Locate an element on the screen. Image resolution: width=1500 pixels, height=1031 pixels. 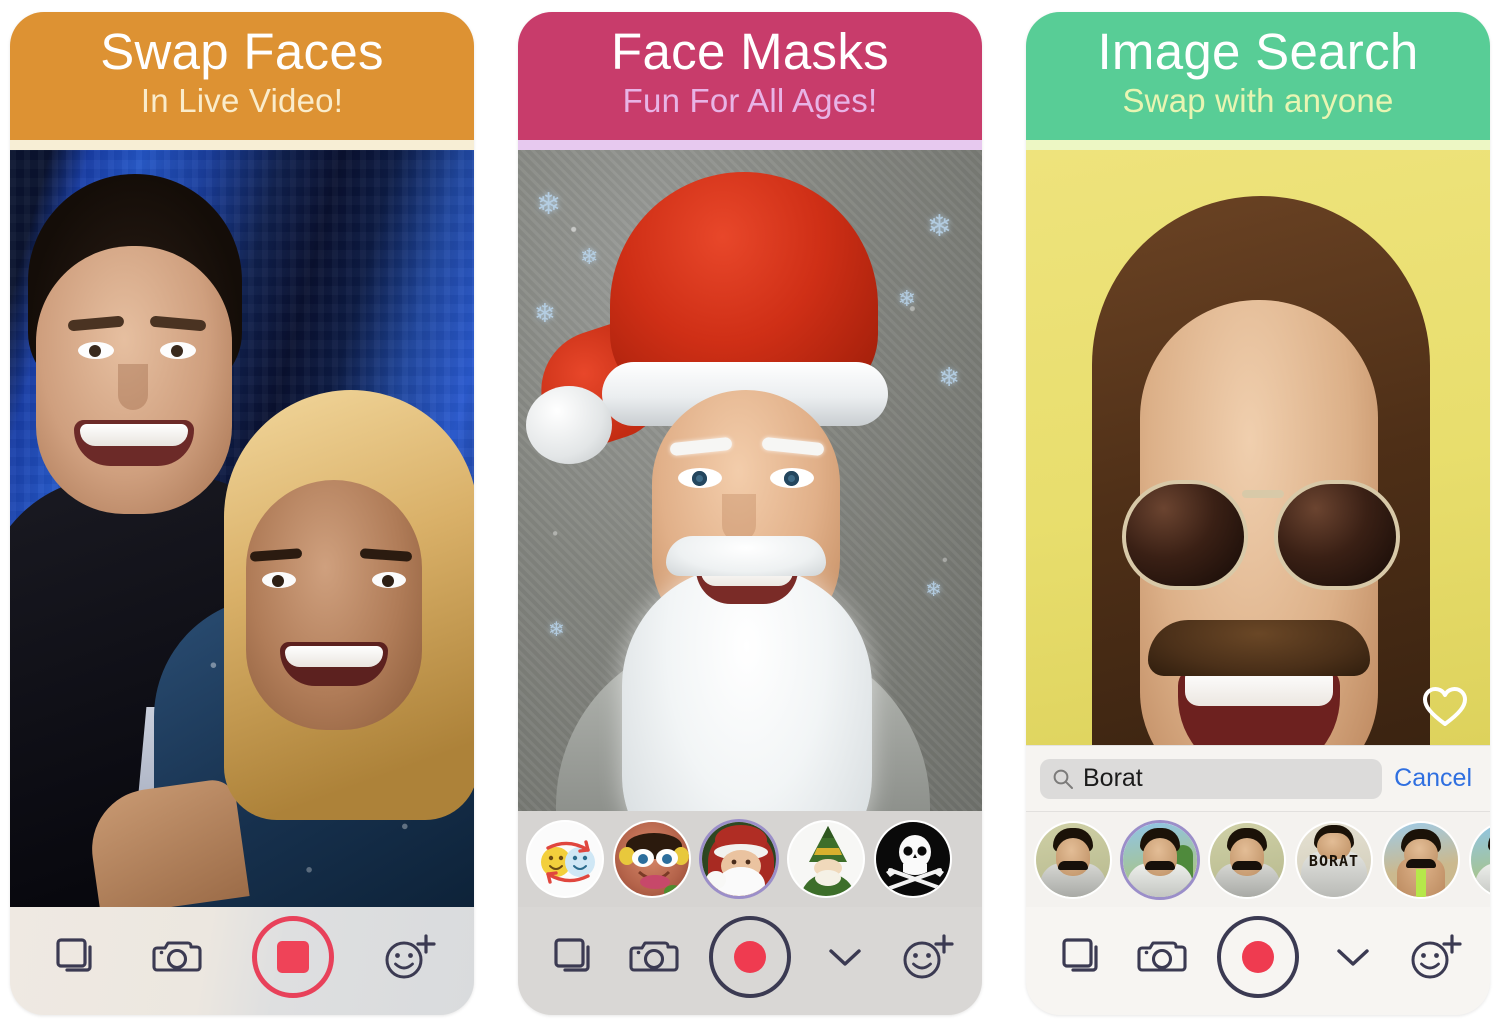
panel-title: Face Masks is located at coordinates (750, 51).